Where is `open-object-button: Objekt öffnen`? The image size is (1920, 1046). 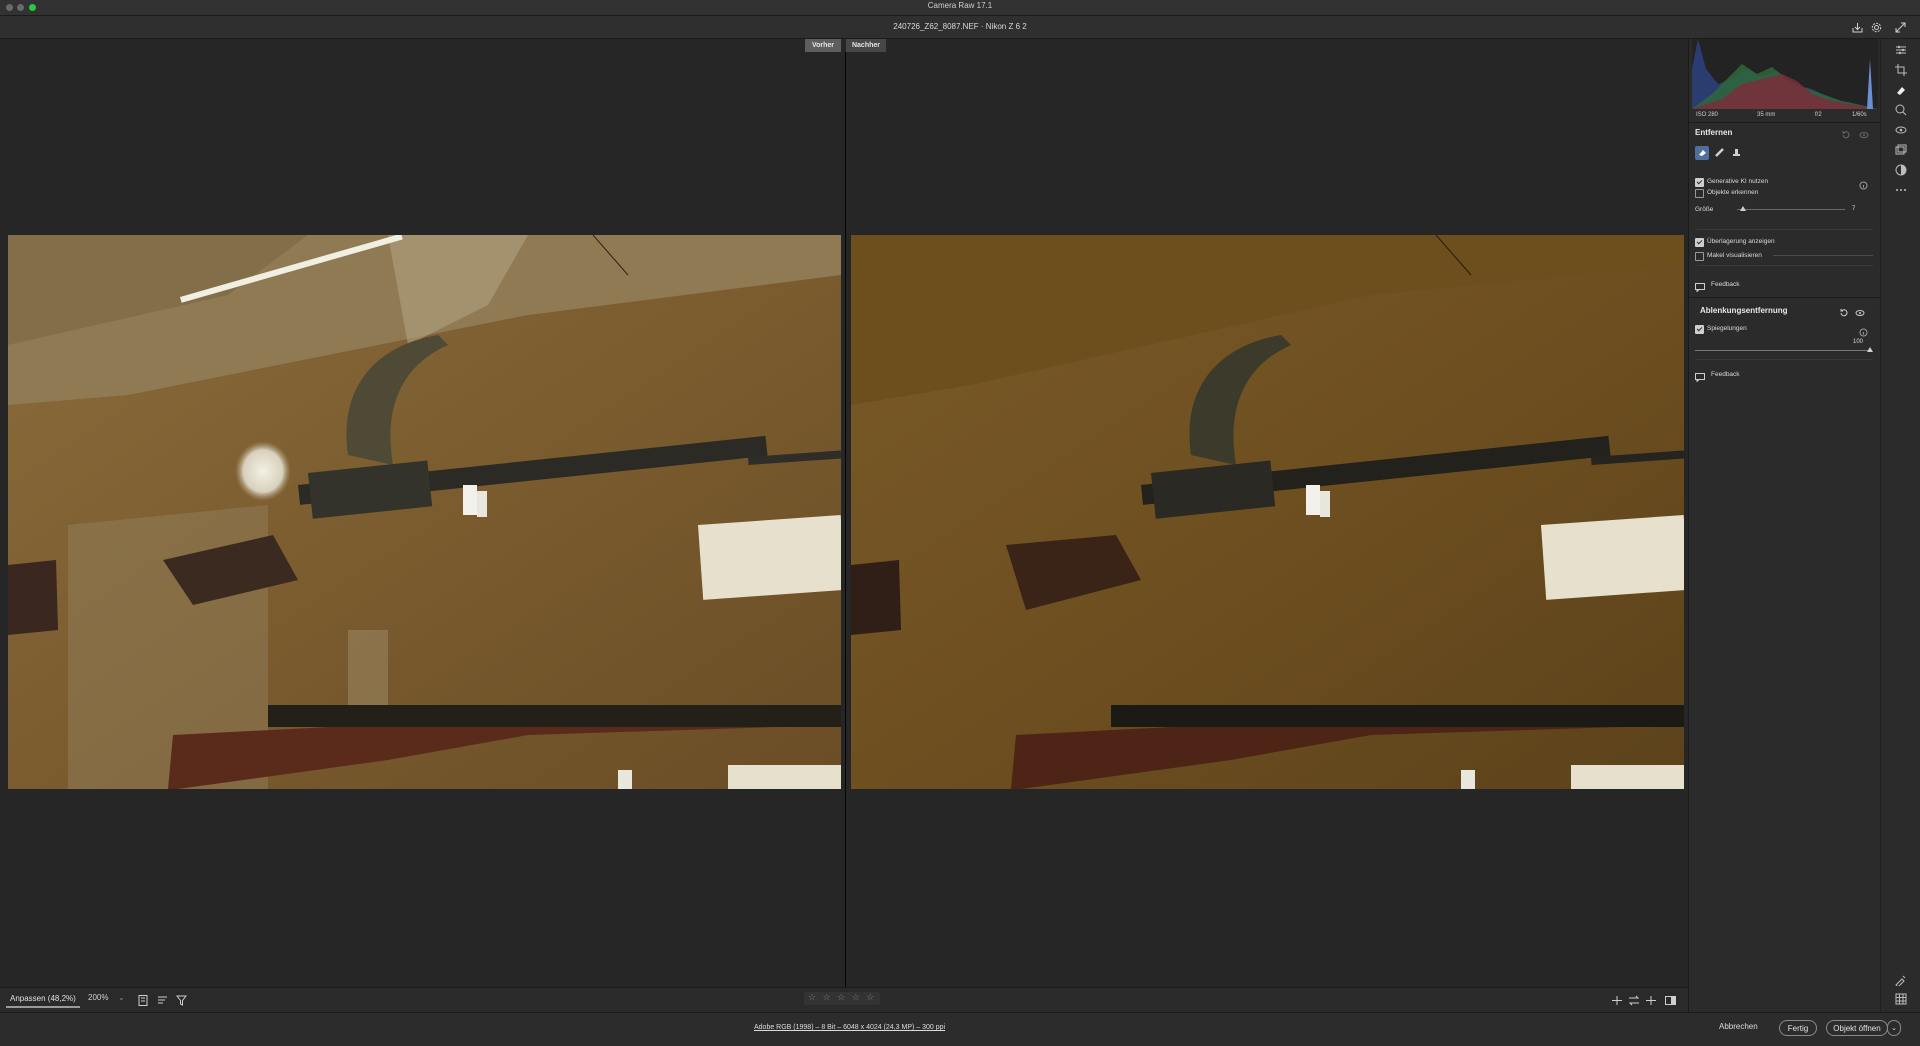
open-object-button: Objekt öffnen is located at coordinates (1857, 1028).